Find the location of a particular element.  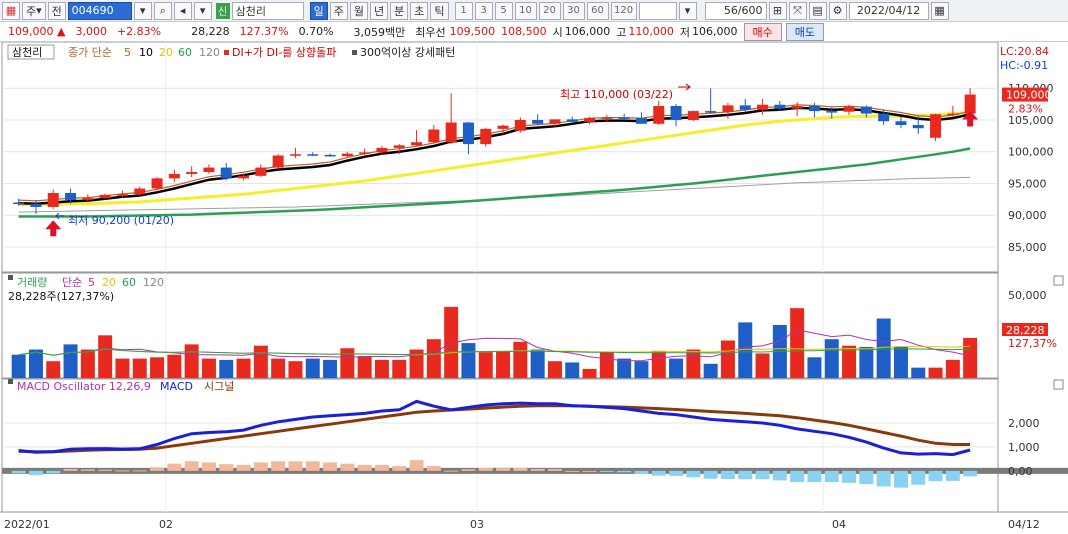

volume-bars is located at coordinates (494, 342).